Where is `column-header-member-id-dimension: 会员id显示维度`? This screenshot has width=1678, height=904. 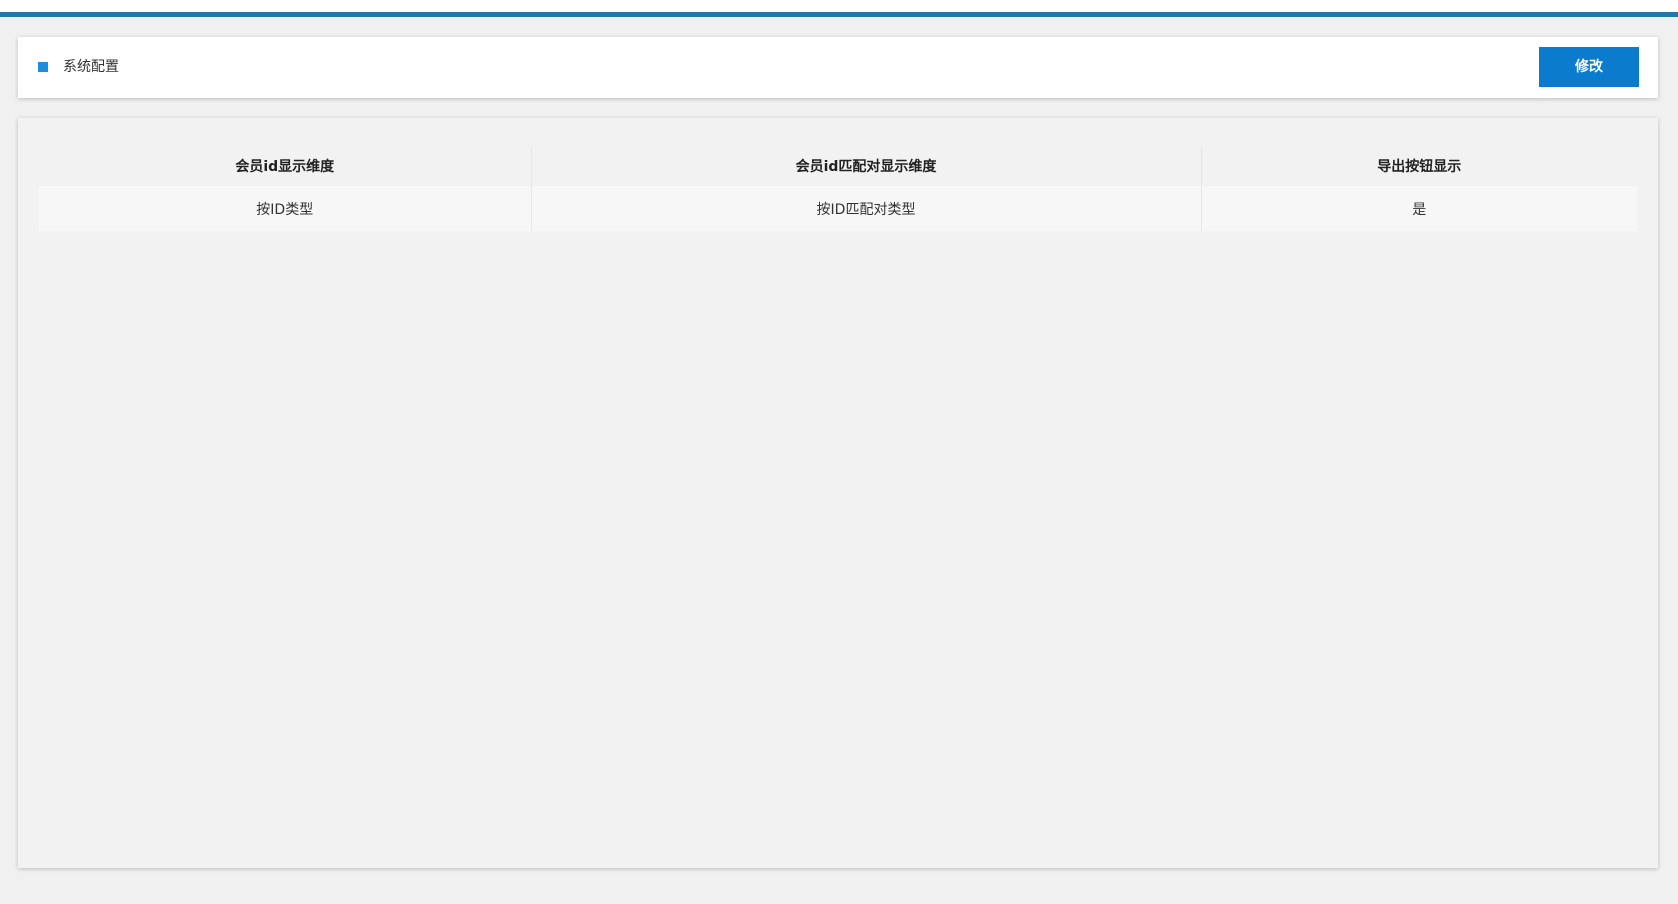 column-header-member-id-dimension: 会员id显示维度 is located at coordinates (285, 166).